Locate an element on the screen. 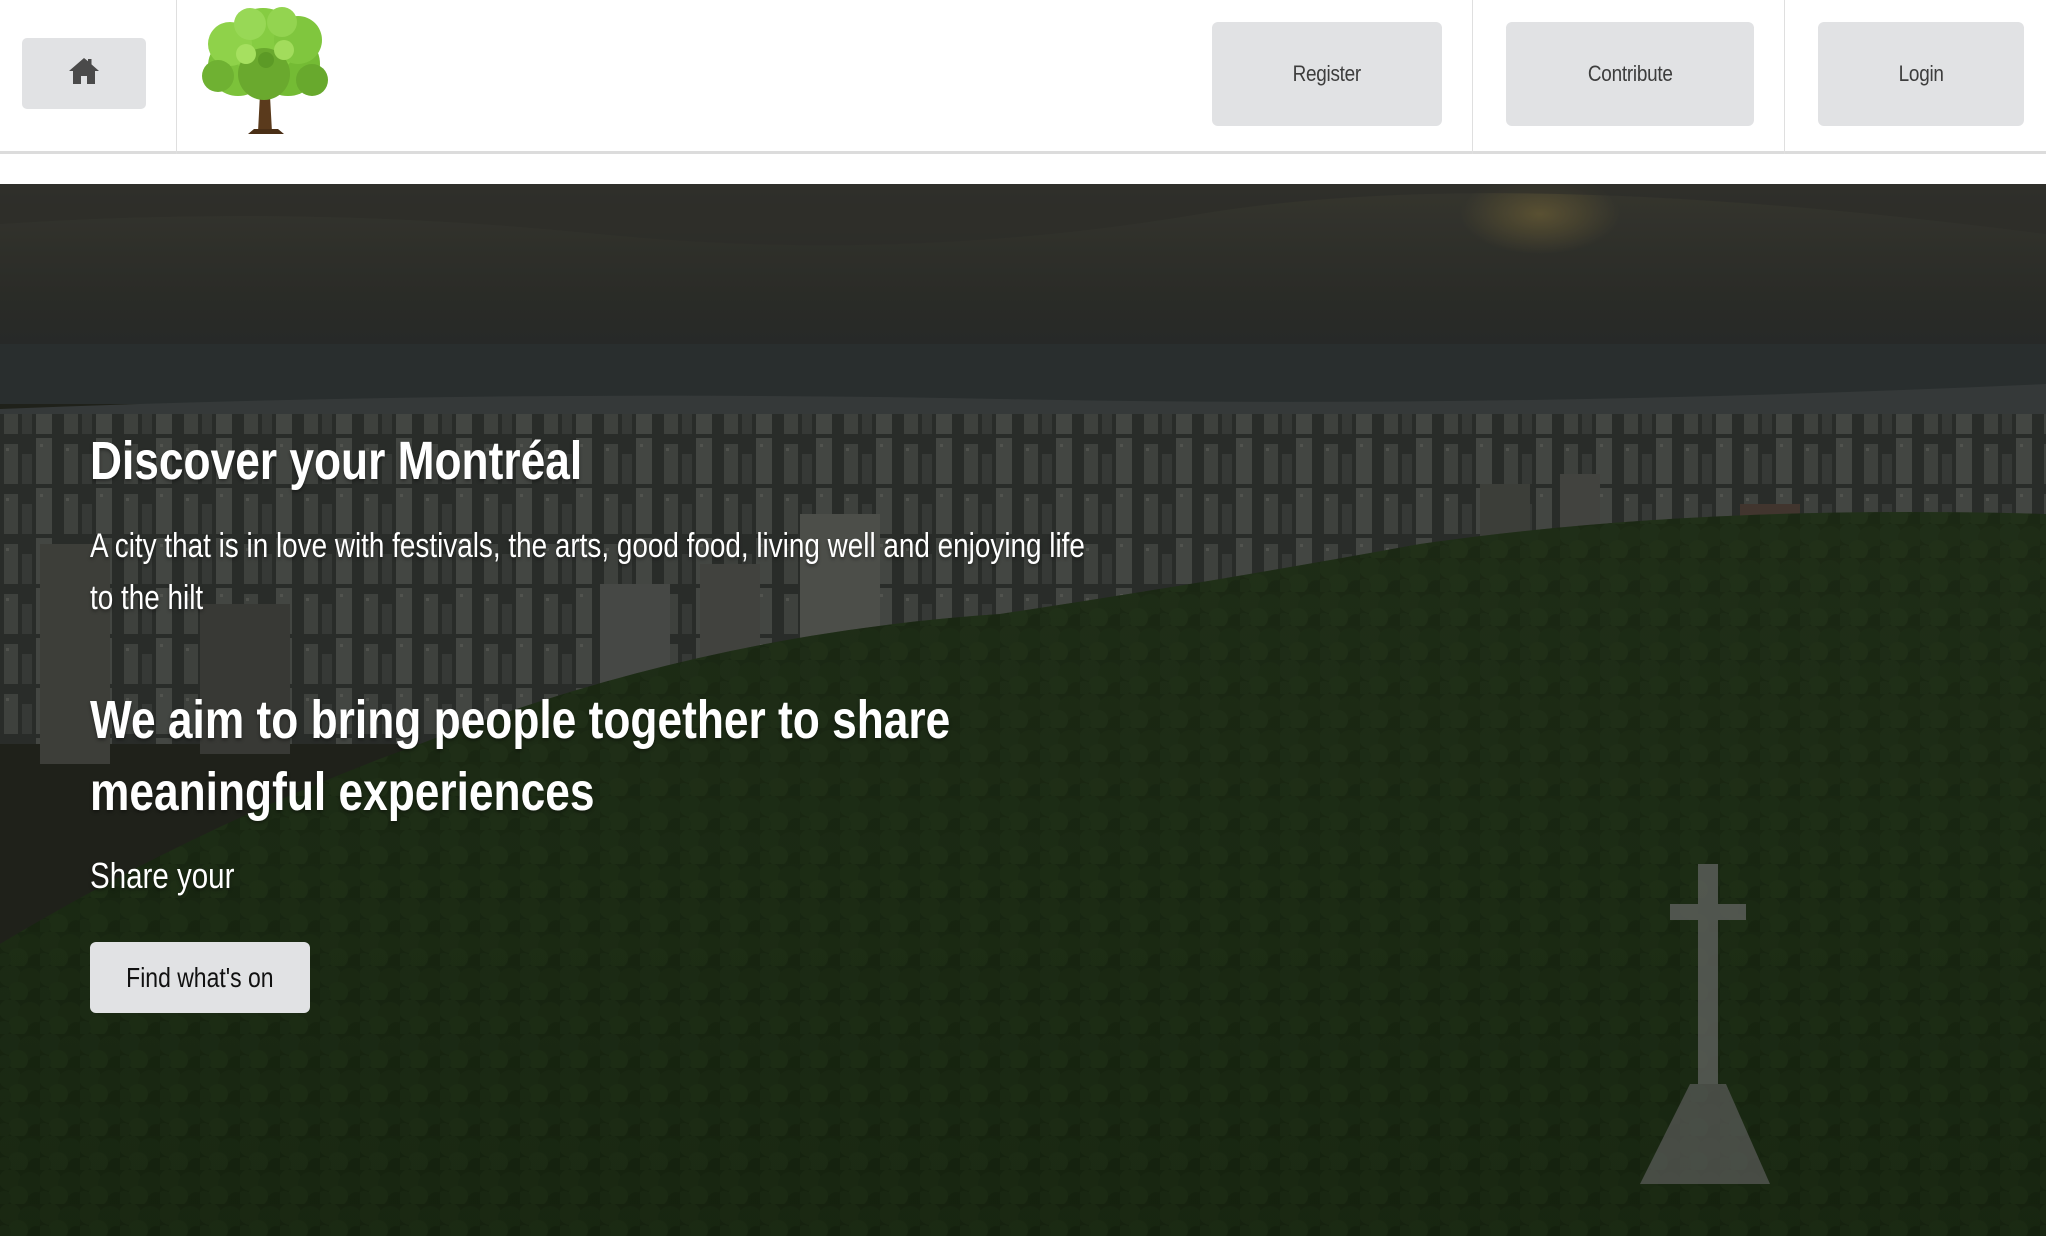  contribute-button: Contribute is located at coordinates (1630, 74).